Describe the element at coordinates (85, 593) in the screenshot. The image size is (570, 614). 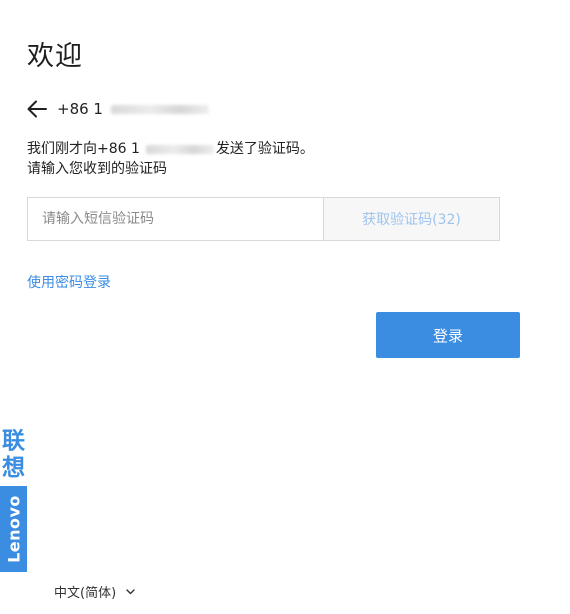
I see `language-label: 中文(简体)` at that location.